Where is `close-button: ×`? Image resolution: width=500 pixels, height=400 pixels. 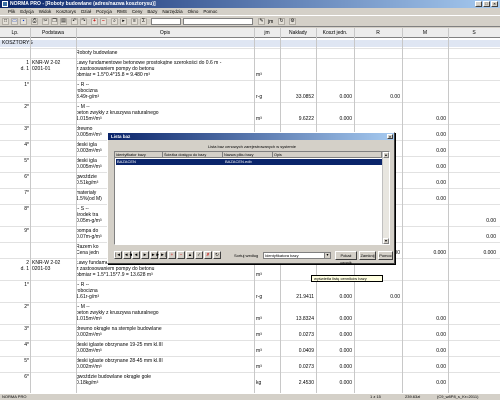 close-button: × is located at coordinates (494, 4).